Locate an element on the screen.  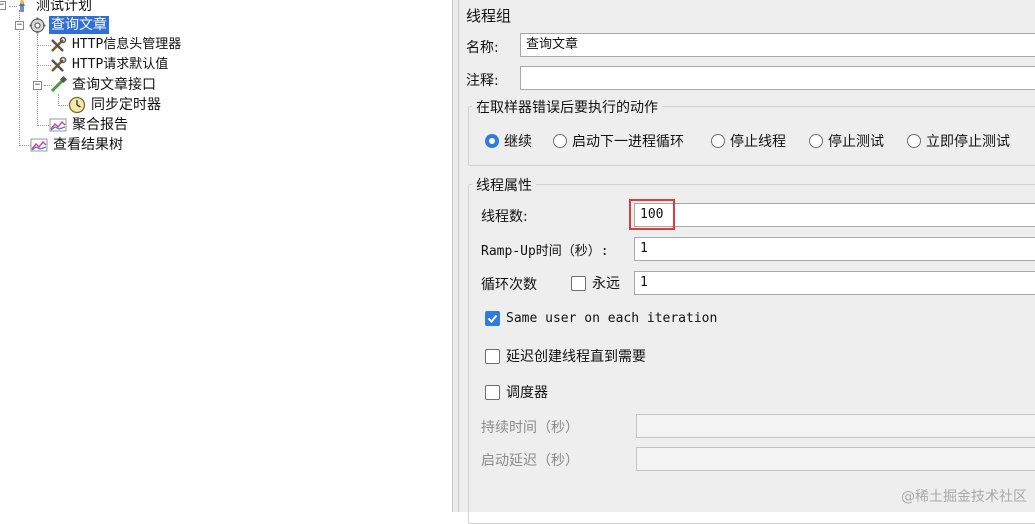
comment-label: 注释: is located at coordinates (482, 81).